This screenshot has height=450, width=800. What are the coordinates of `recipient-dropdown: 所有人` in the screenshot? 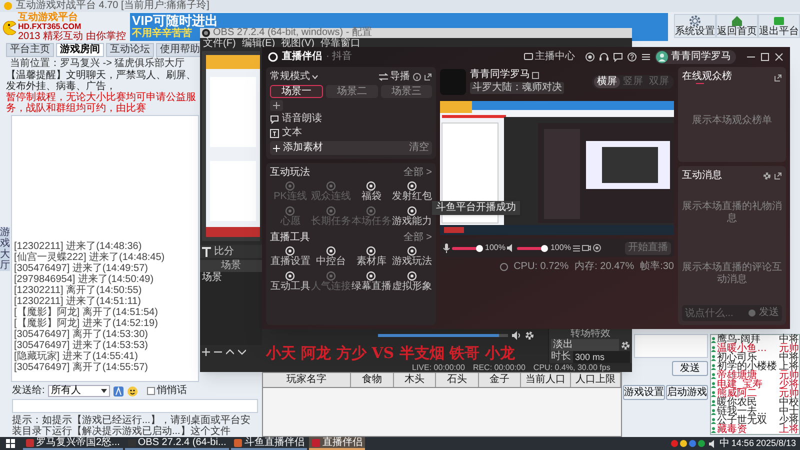 It's located at (79, 391).